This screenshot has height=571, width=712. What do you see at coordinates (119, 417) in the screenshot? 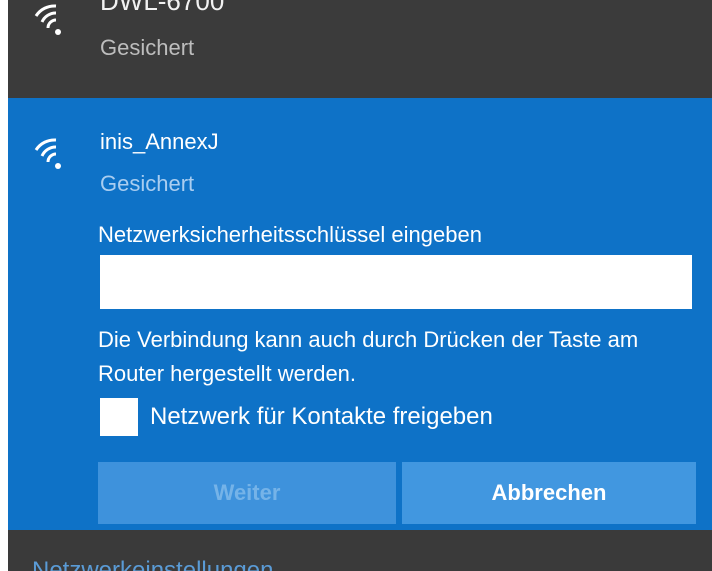
I see `share-with-contacts-checkbox` at bounding box center [119, 417].